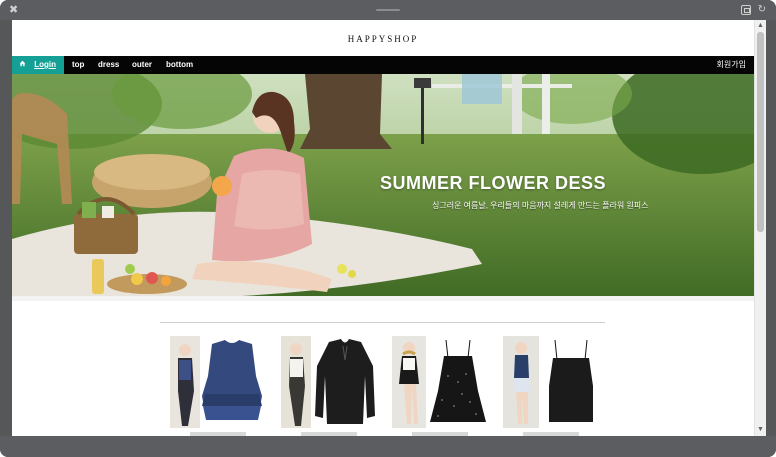 This screenshot has height=457, width=776. I want to click on close-icon: ✖, so click(13, 10).